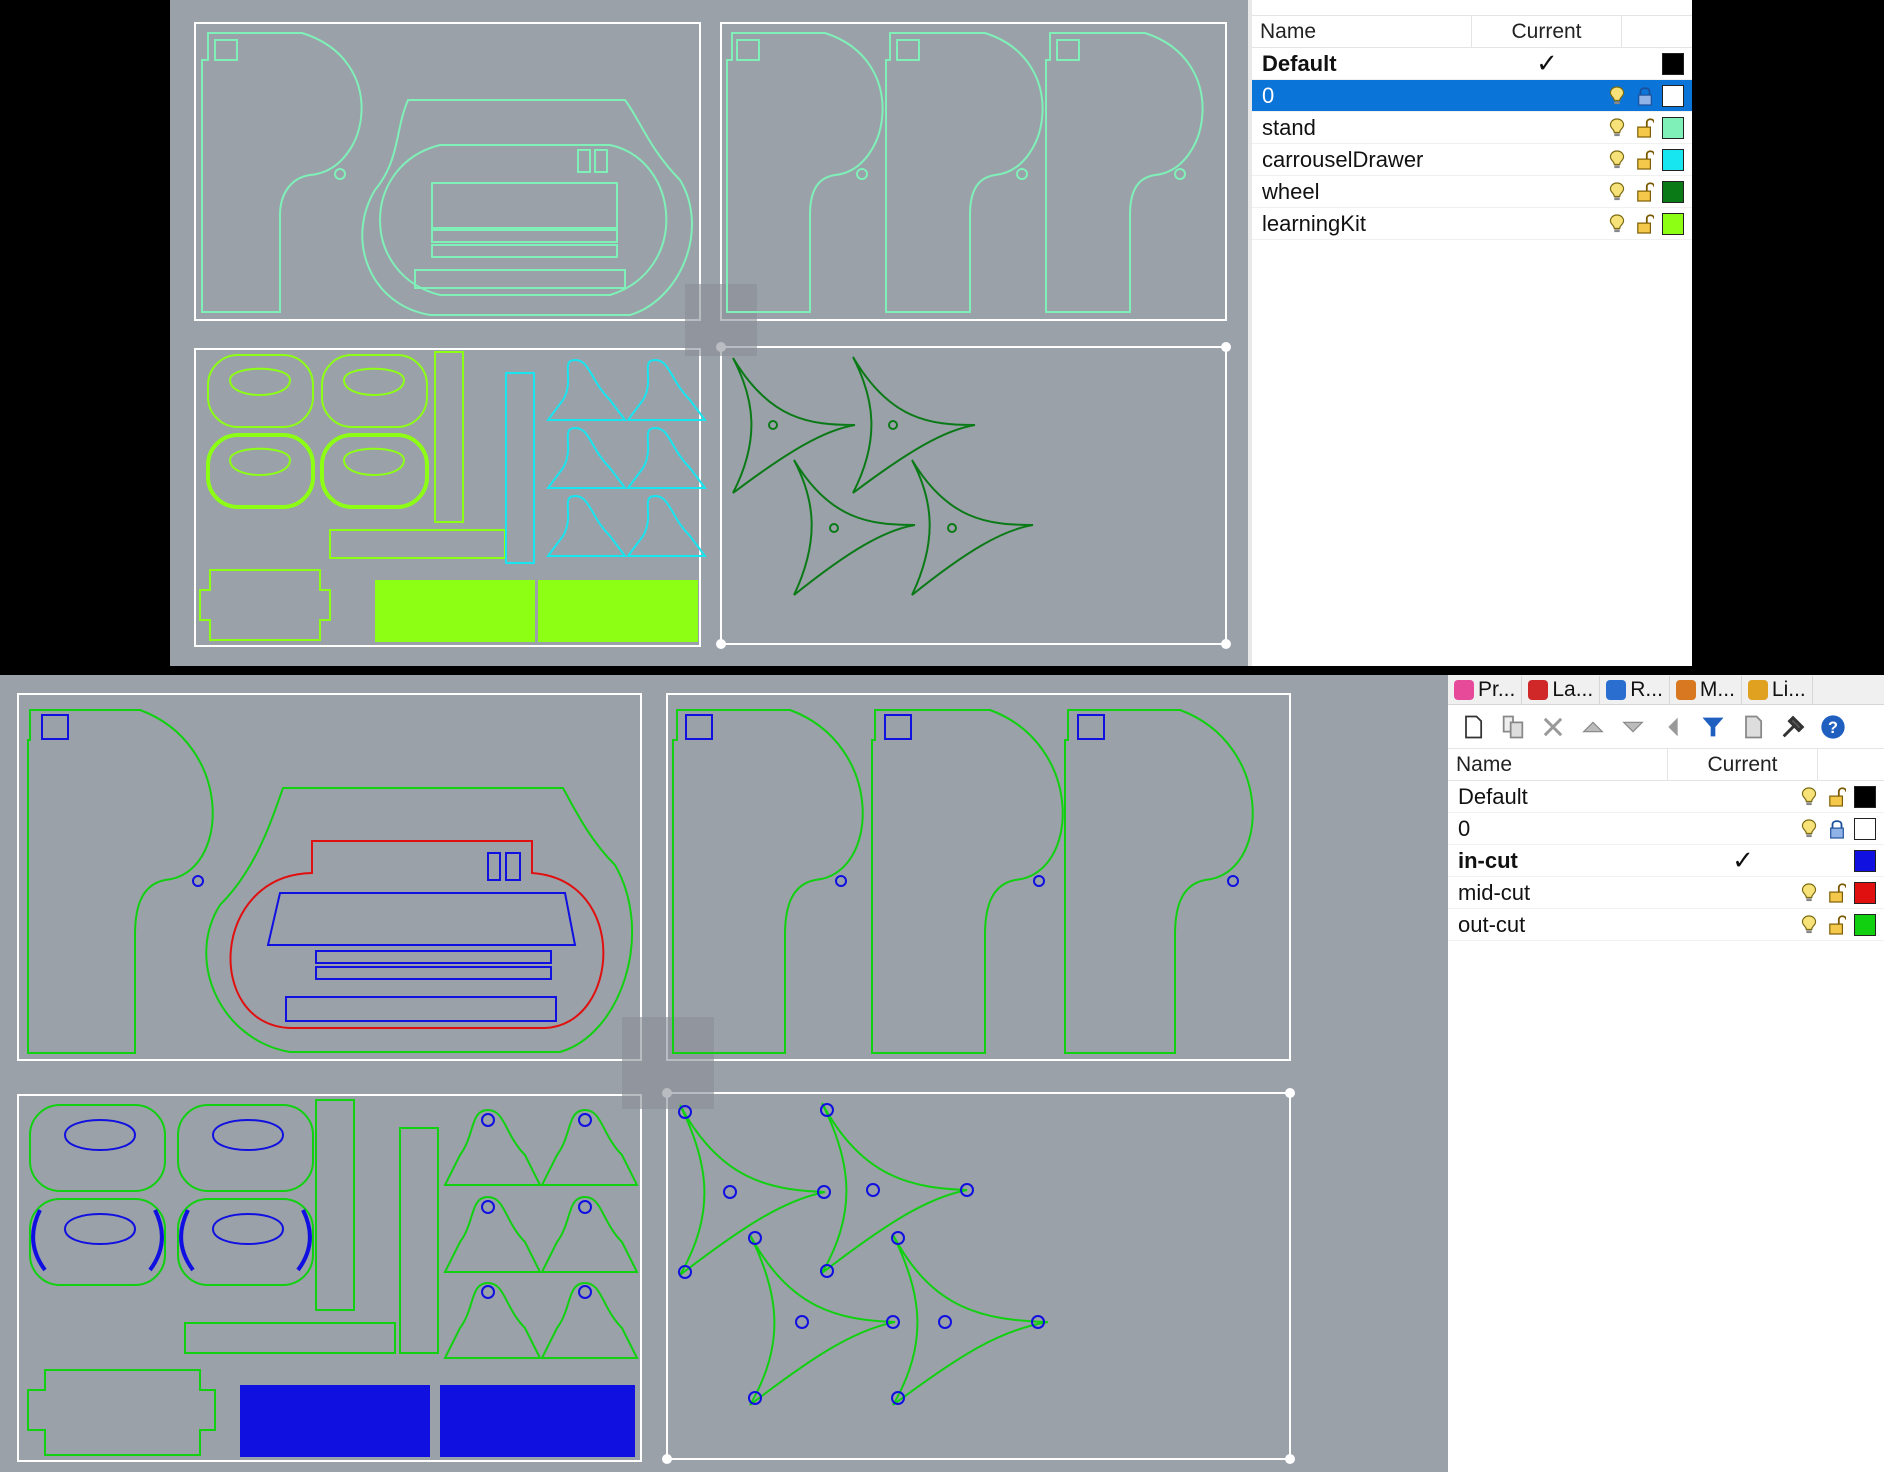 Image resolution: width=1884 pixels, height=1472 pixels. I want to click on panel-divider, so click(1444, 1073).